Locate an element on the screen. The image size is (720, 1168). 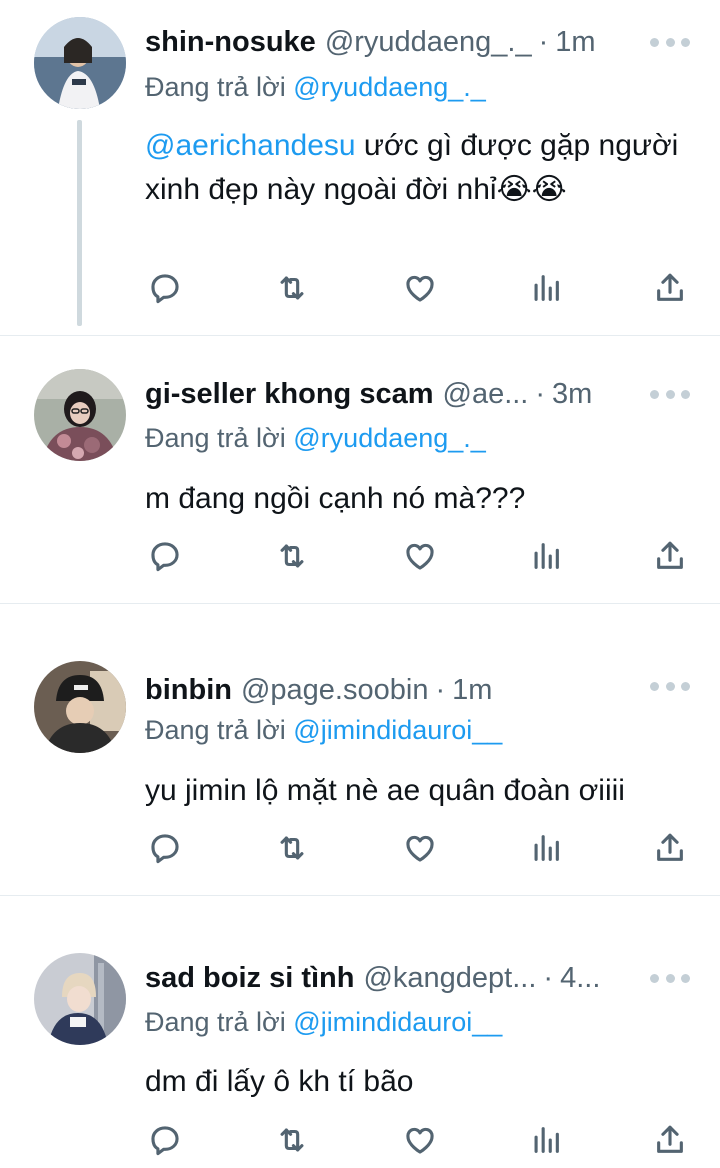
tweet-header: shin-nosuke @ryuddaeng_._ · 1m is located at coordinates (384, 42).